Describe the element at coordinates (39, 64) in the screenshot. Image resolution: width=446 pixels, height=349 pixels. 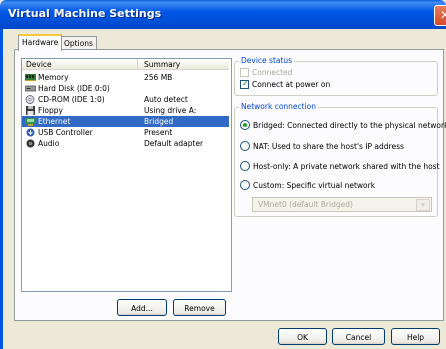
I see `column-header-device-label: Device` at that location.